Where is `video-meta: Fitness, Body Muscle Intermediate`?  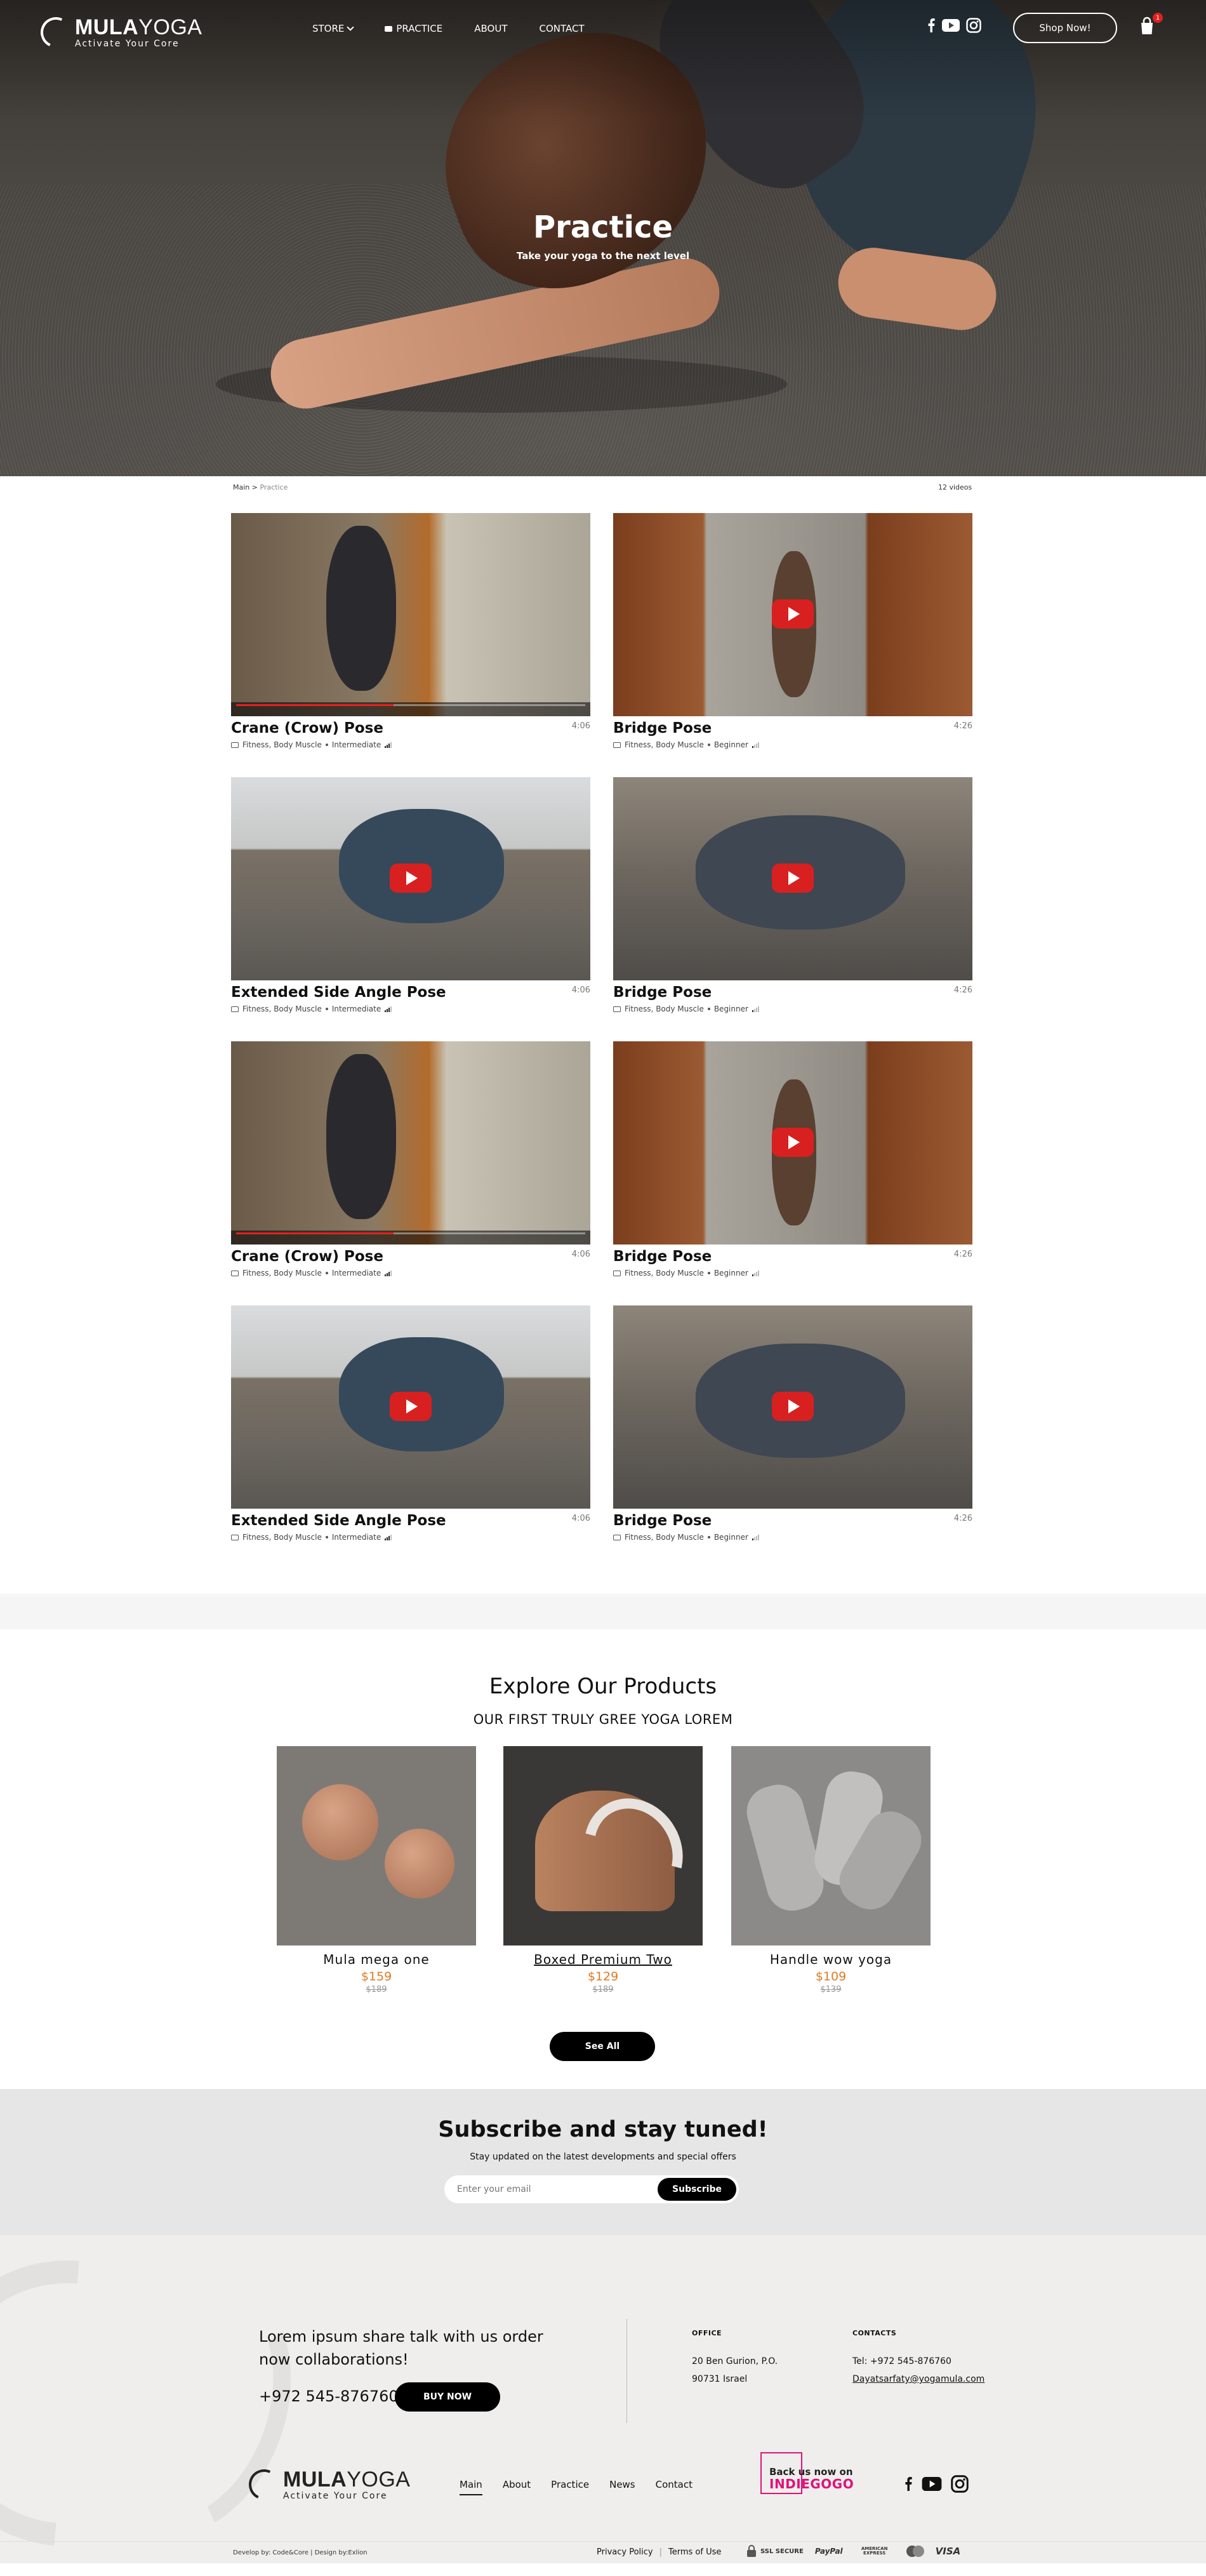
video-meta: Fitness, Body Muscle Intermediate is located at coordinates (311, 1008).